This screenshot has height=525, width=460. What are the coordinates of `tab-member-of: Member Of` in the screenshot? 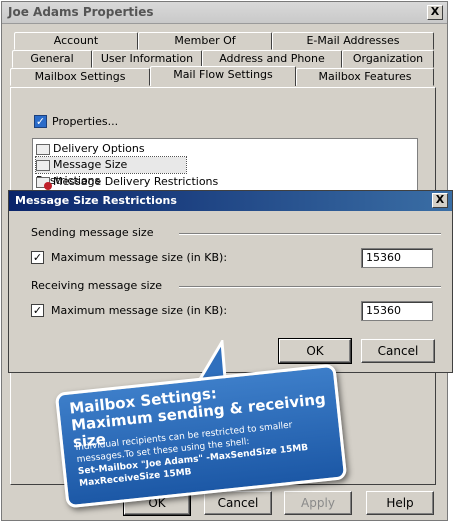 It's located at (205, 41).